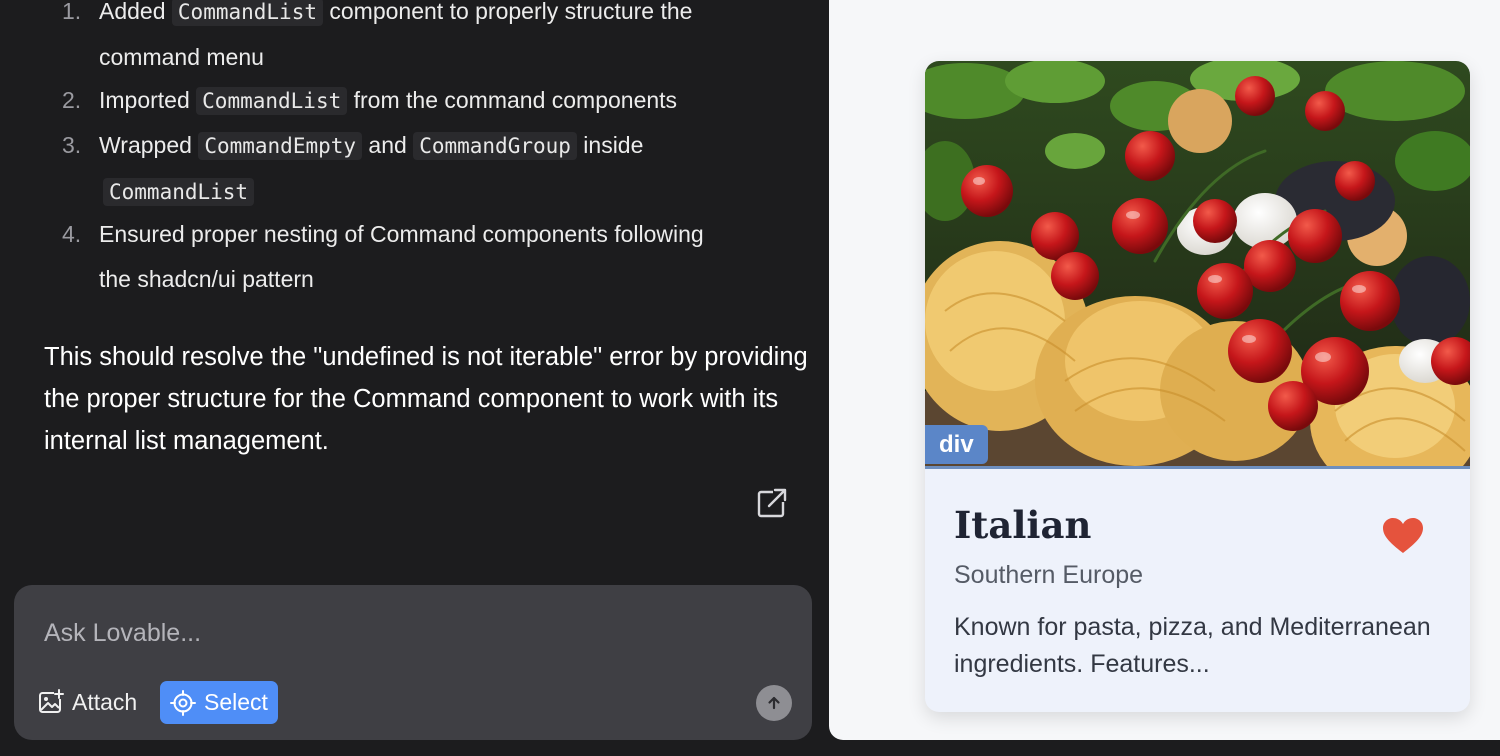 This screenshot has height=756, width=1500. What do you see at coordinates (750, 748) in the screenshot?
I see `window-bottom-edge` at bounding box center [750, 748].